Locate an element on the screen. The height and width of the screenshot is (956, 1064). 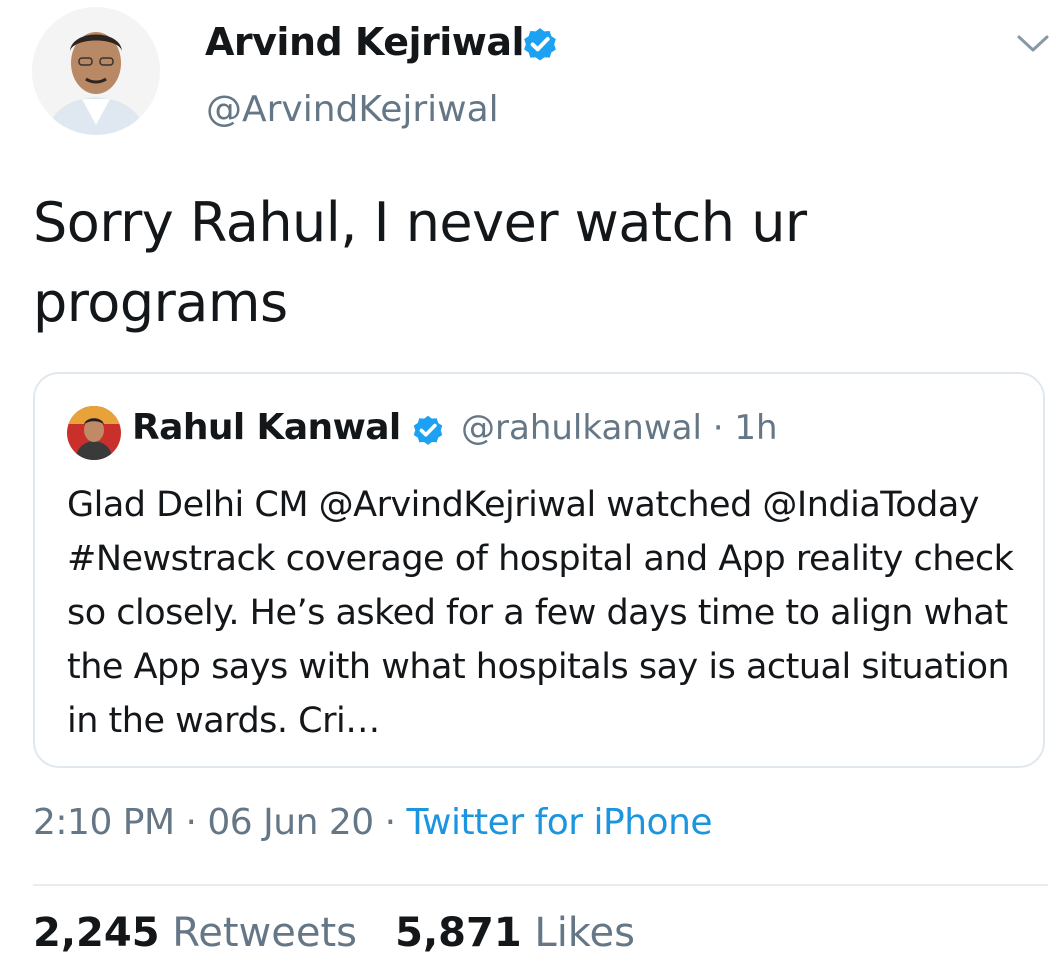
chevron-down-icon is located at coordinates (1033, 44).